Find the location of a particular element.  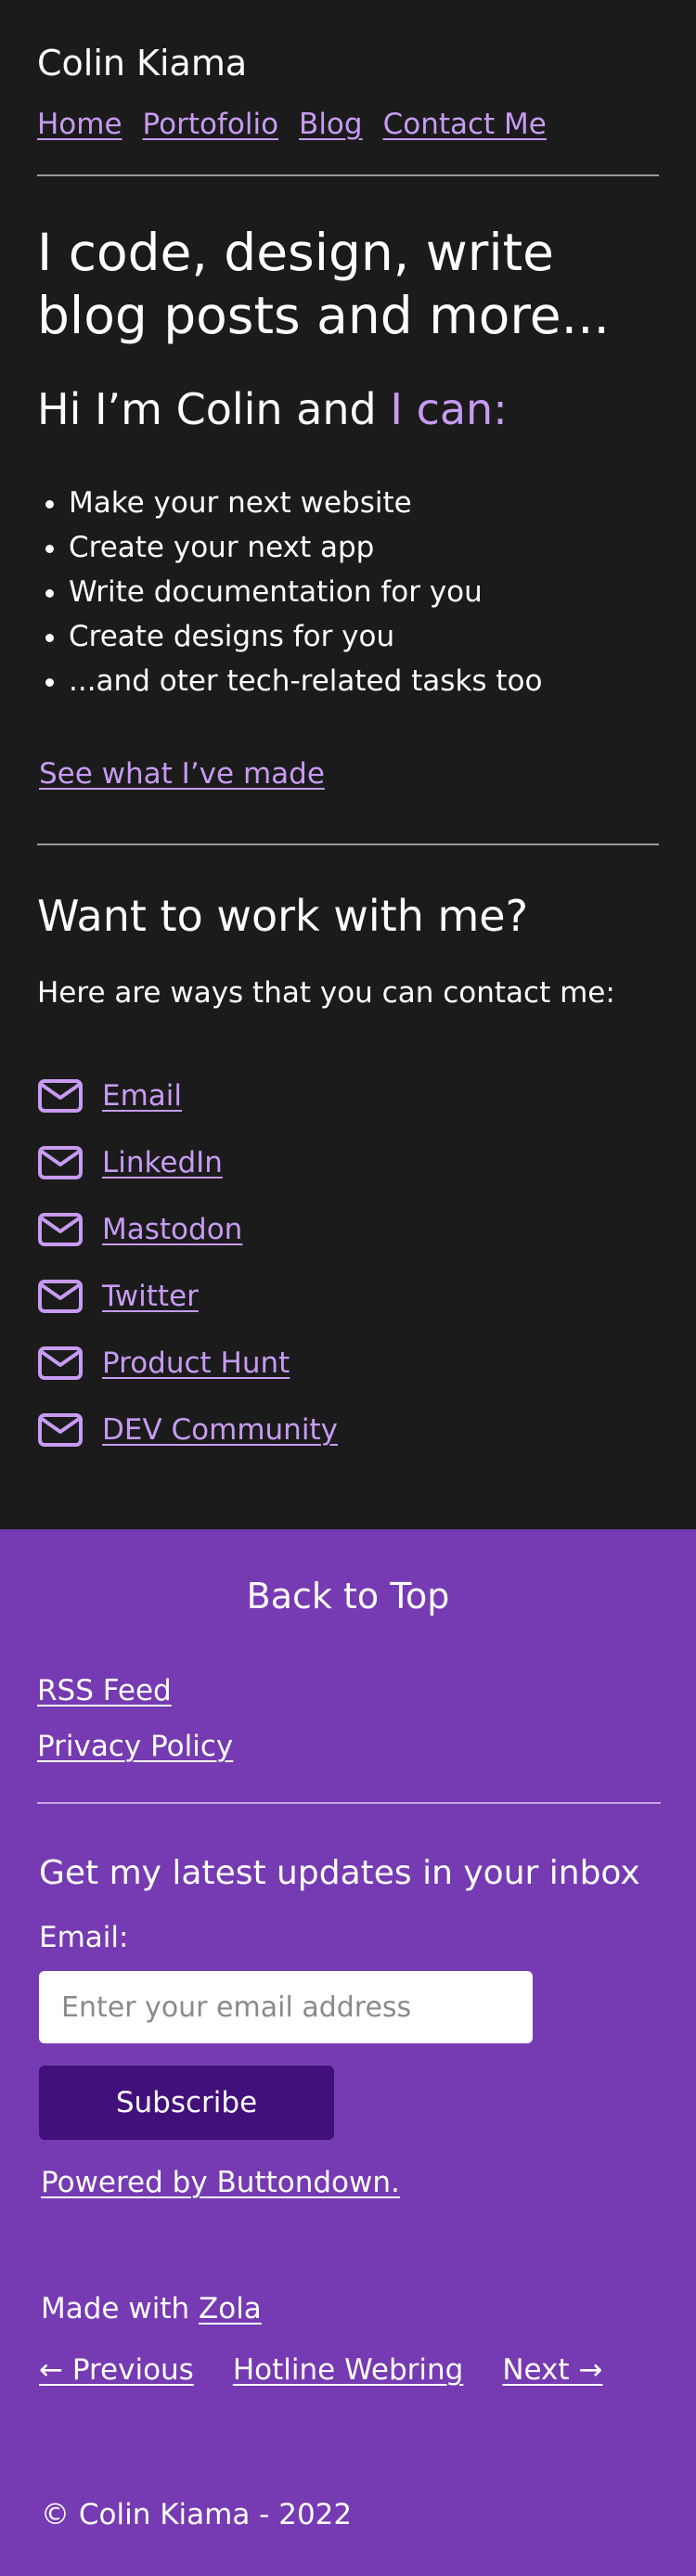

see-portfolio-link: See what I’ve made is located at coordinates (182, 774).